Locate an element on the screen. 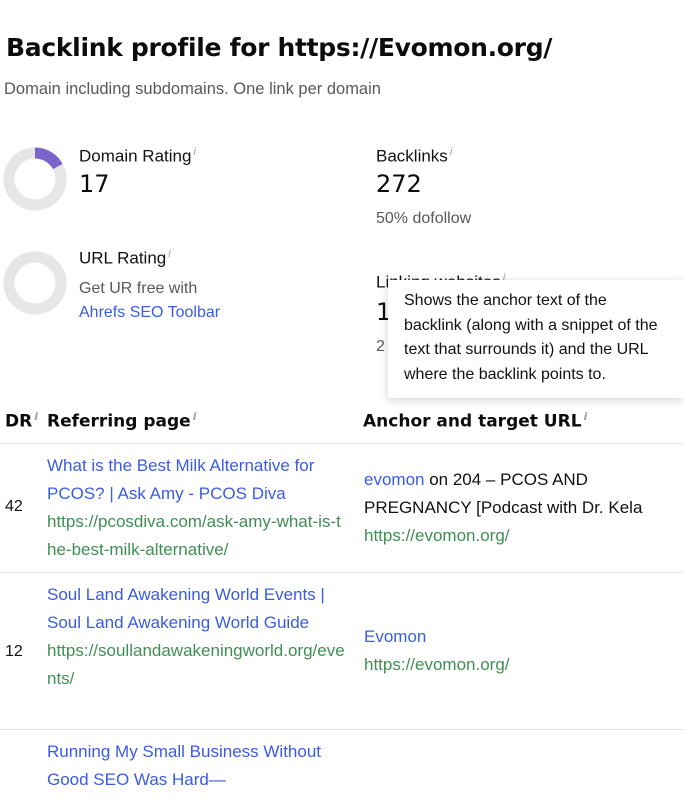 The image size is (684, 800). page-title: Backlink profile for https://Evomon.org/ is located at coordinates (279, 47).